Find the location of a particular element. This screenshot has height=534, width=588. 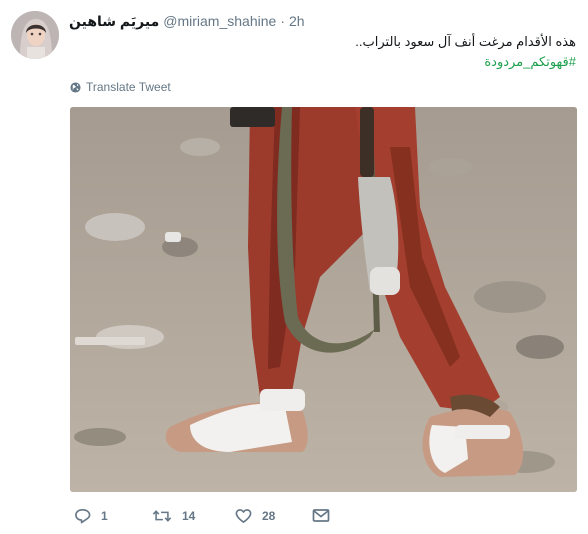

translate-tweet-label: Translate Tweet is located at coordinates (128, 87).